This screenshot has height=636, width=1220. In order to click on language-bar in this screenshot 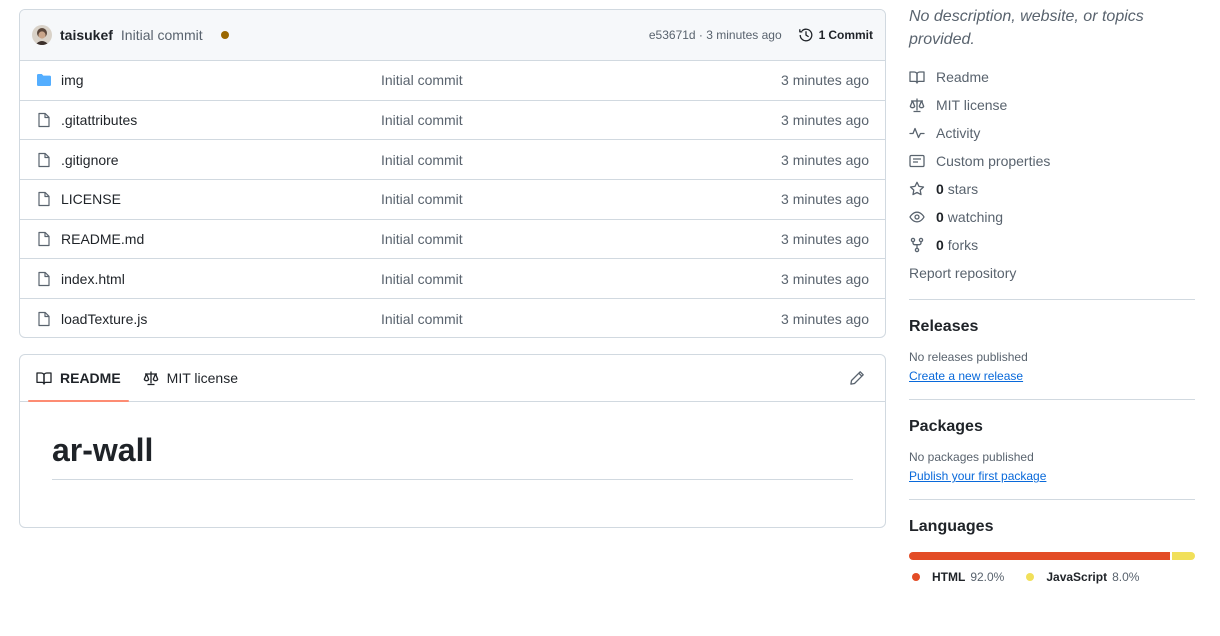, I will do `click(1052, 556)`.